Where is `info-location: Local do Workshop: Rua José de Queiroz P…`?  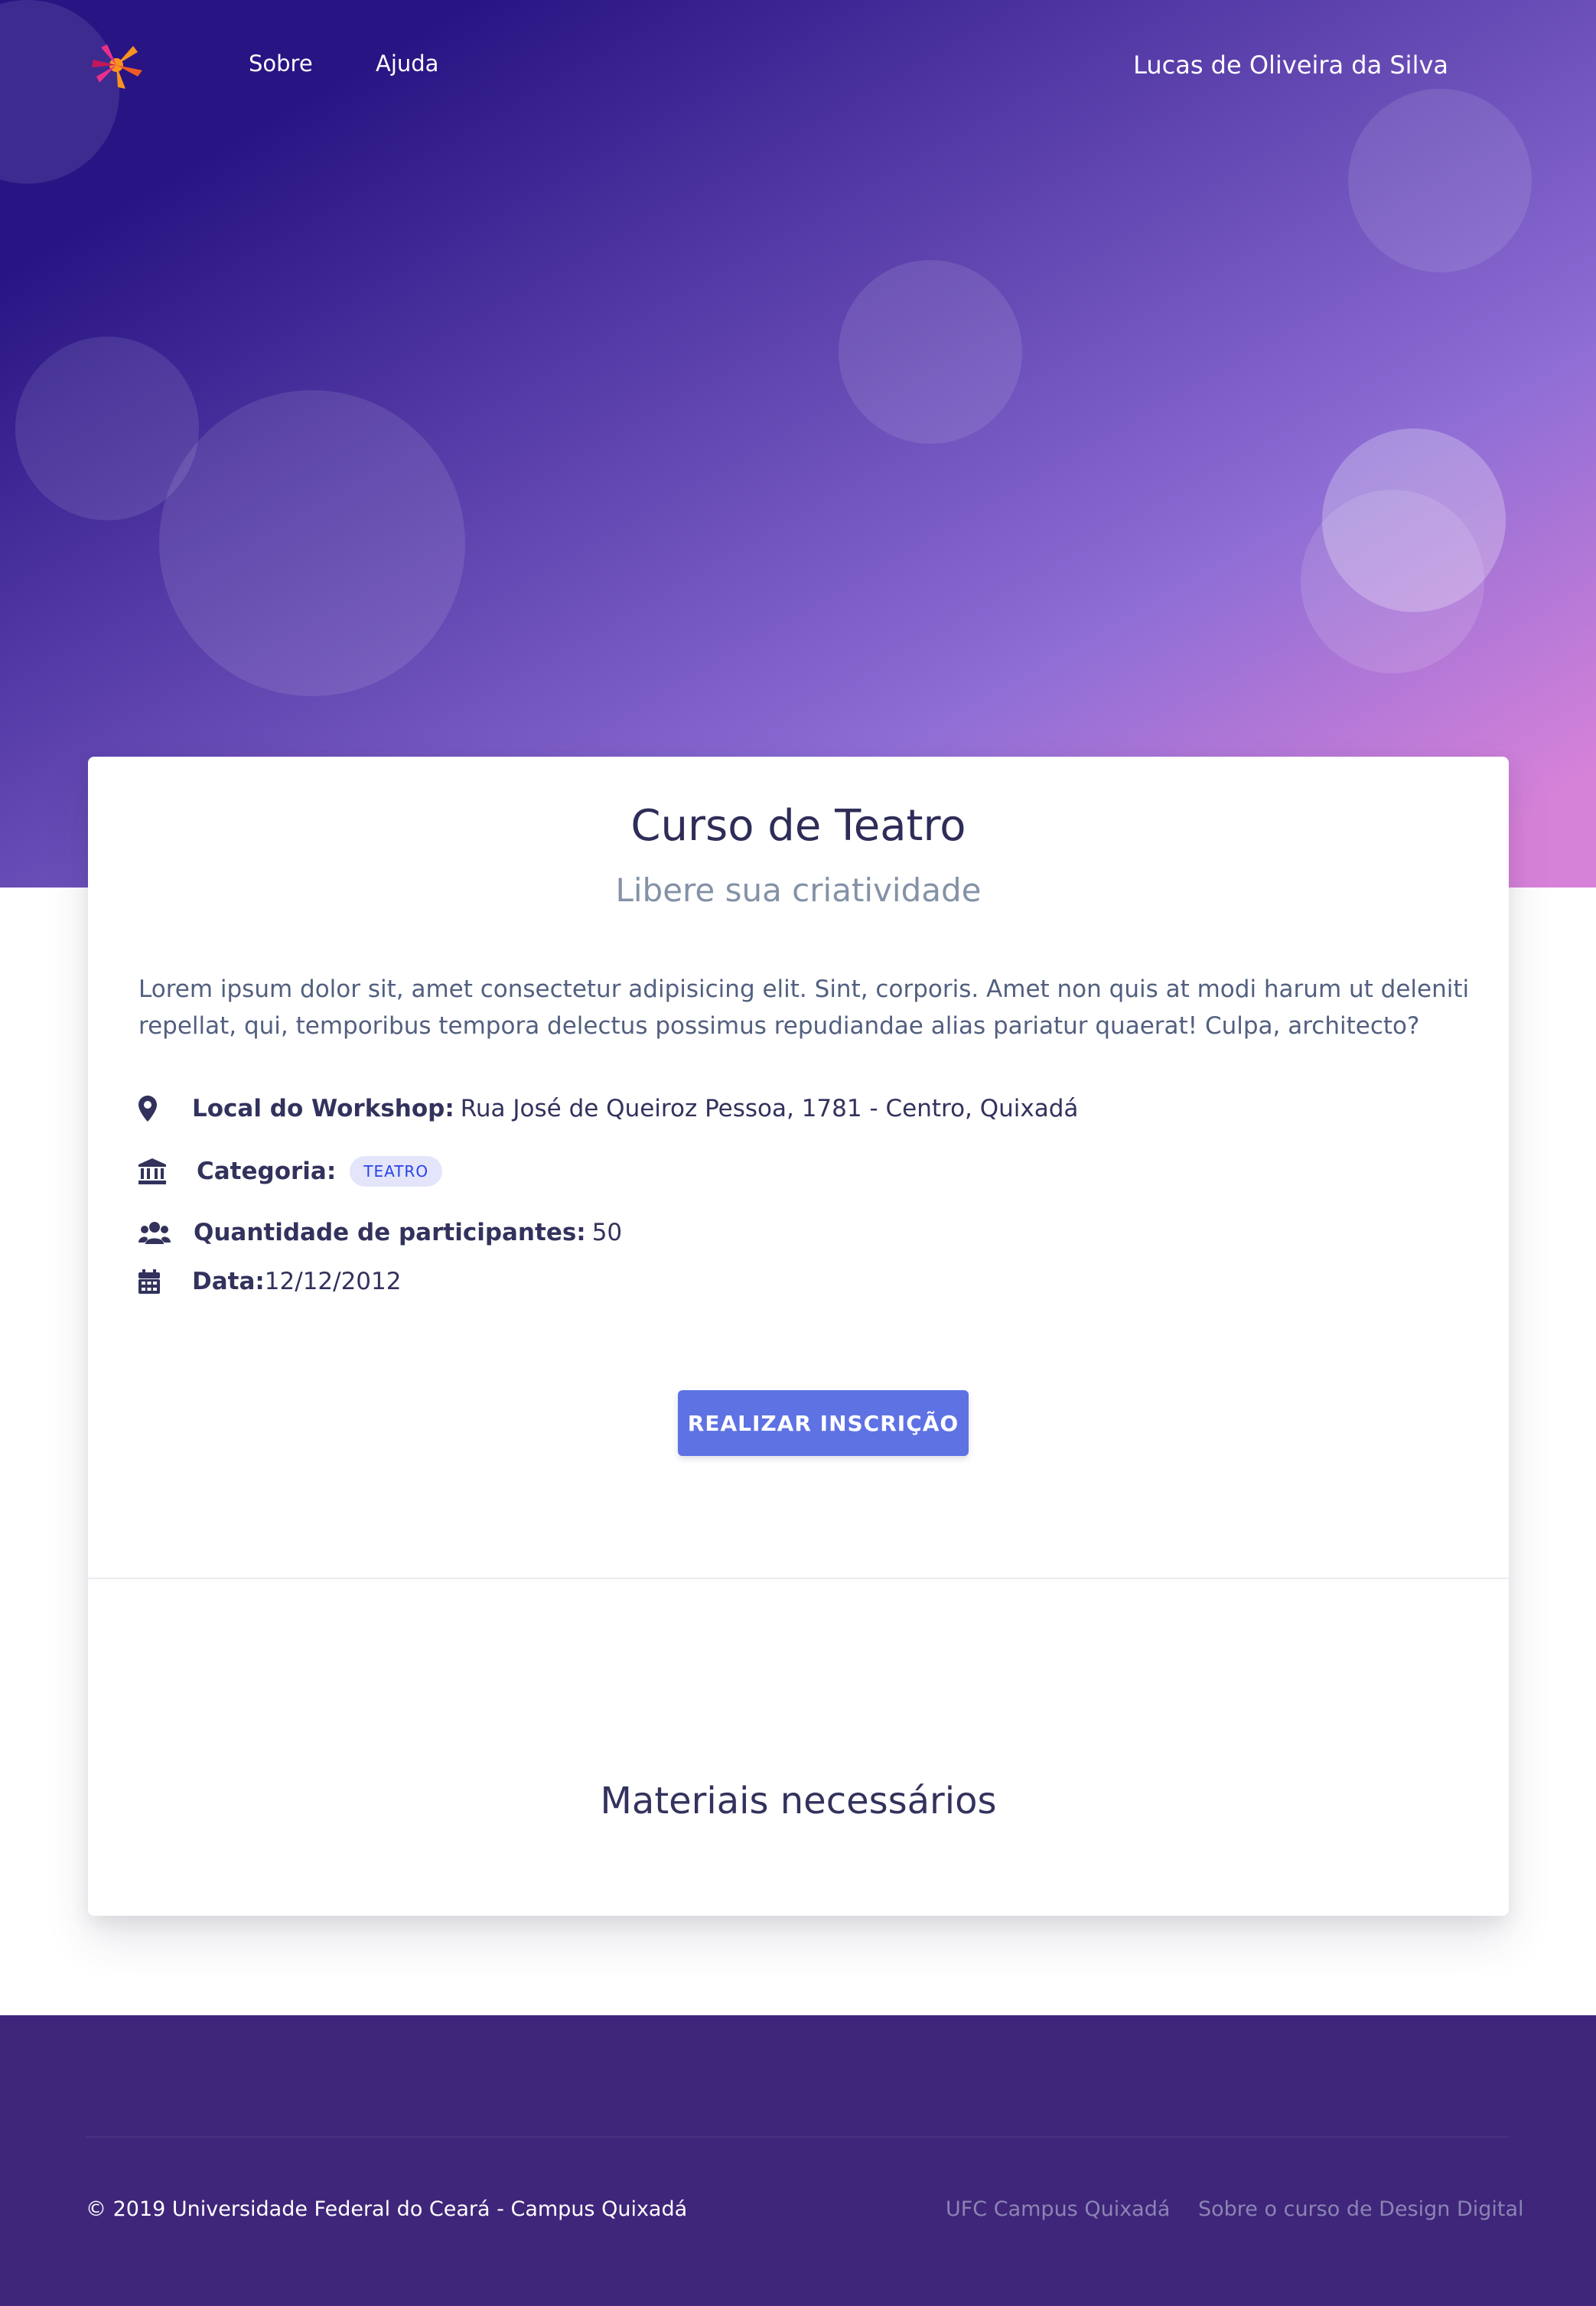
info-location: Local do Workshop: Rua José de Queiroz P… is located at coordinates (608, 1108).